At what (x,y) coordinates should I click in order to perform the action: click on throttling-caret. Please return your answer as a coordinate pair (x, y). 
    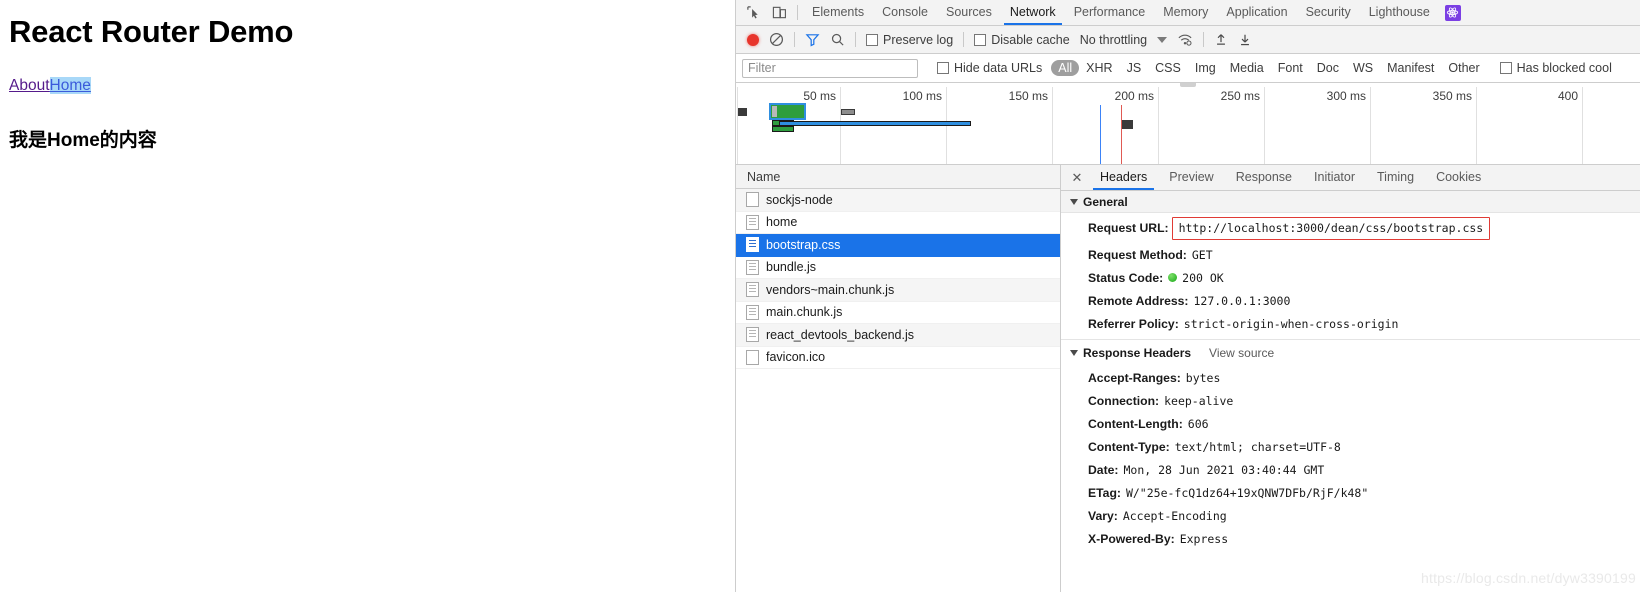
    Looking at the image, I should click on (1162, 39).